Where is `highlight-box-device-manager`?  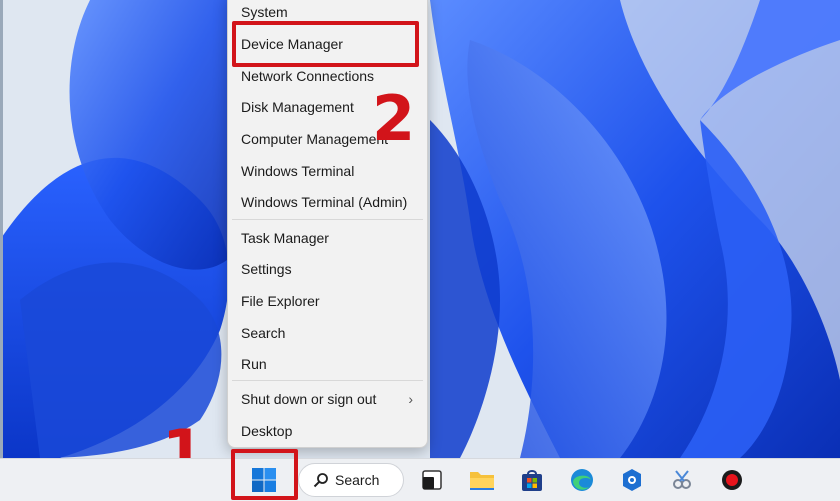 highlight-box-device-manager is located at coordinates (325, 44).